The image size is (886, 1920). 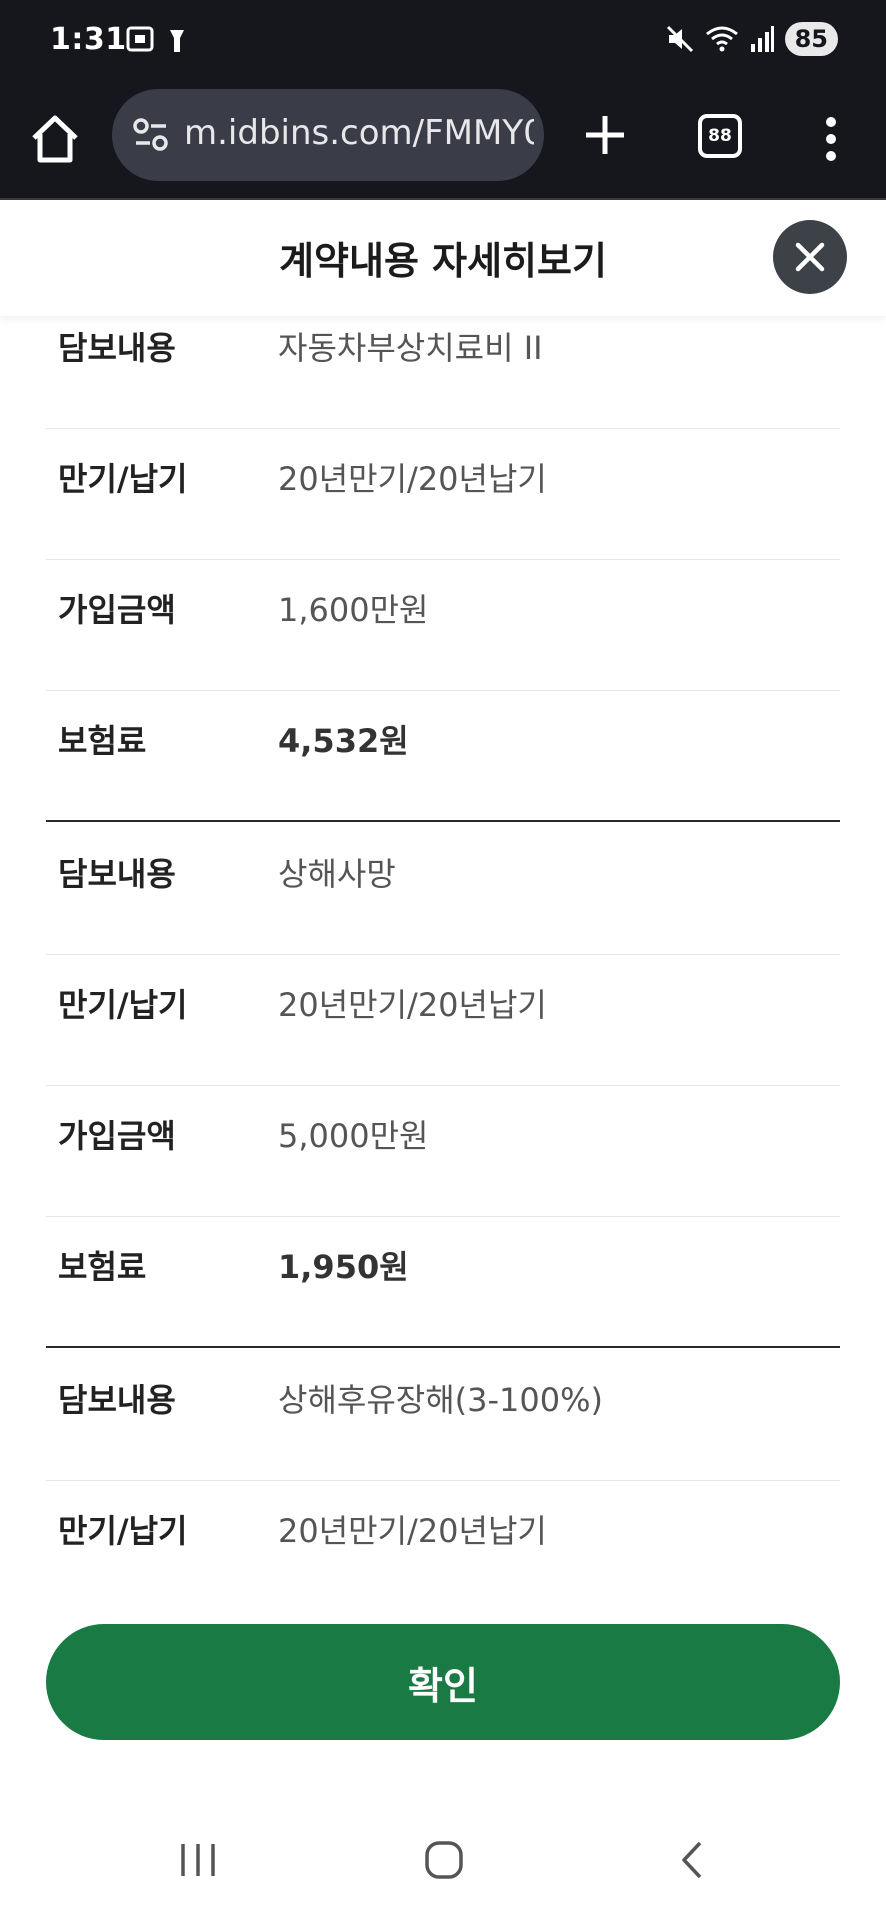 What do you see at coordinates (692, 1860) in the screenshot?
I see `back-icon` at bounding box center [692, 1860].